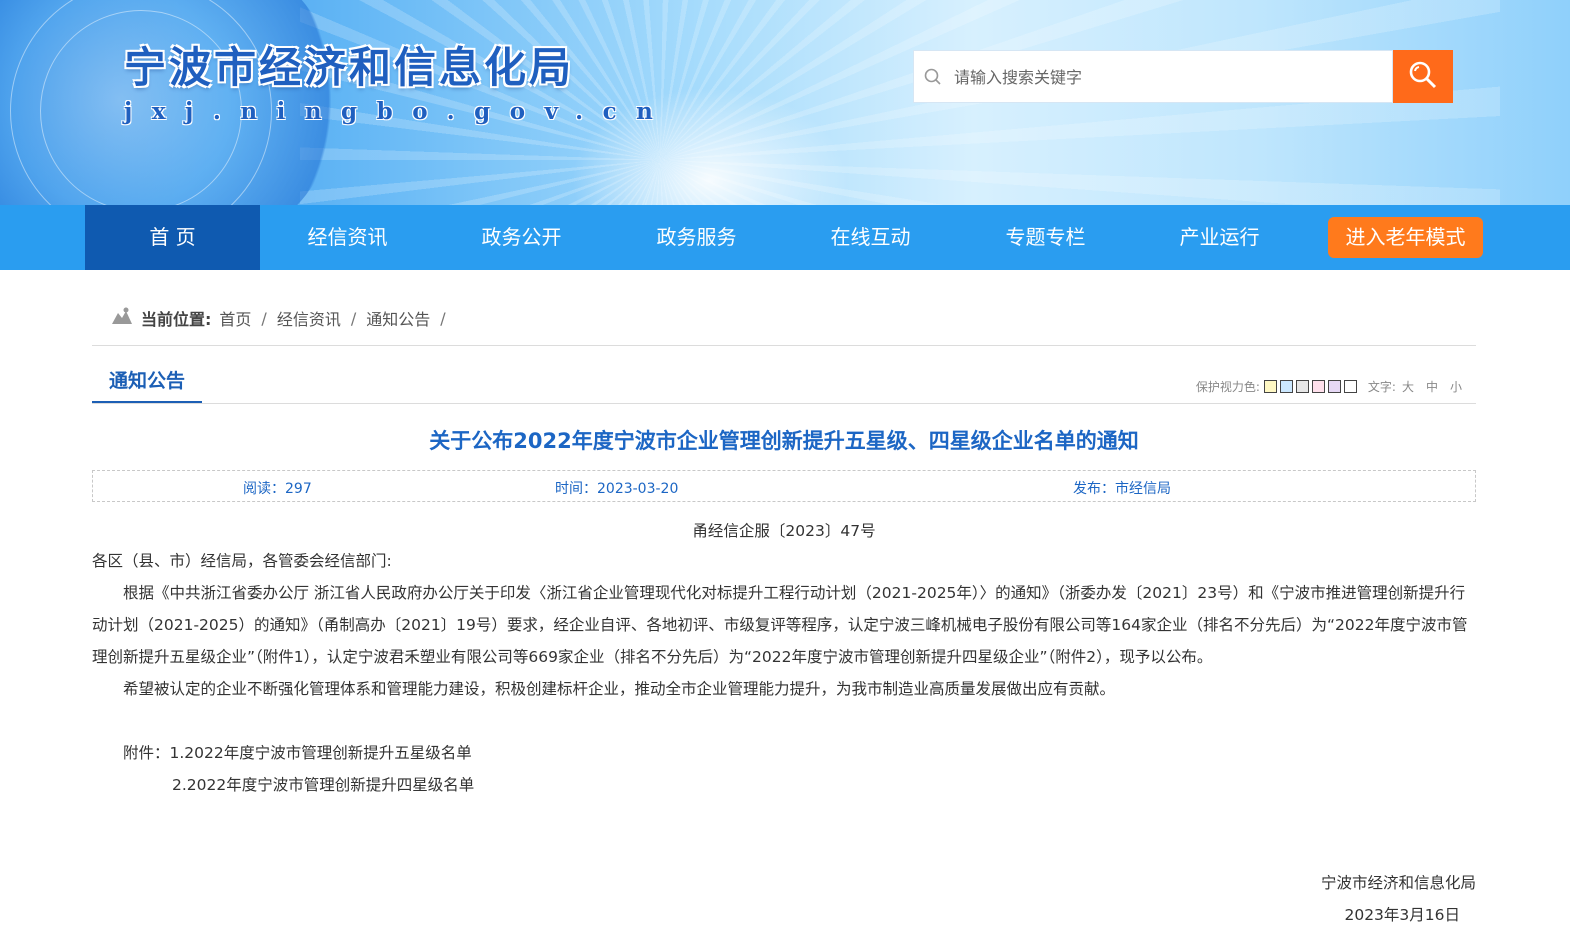 The image size is (1570, 932). I want to click on font-size-medium: 中, so click(1432, 386).